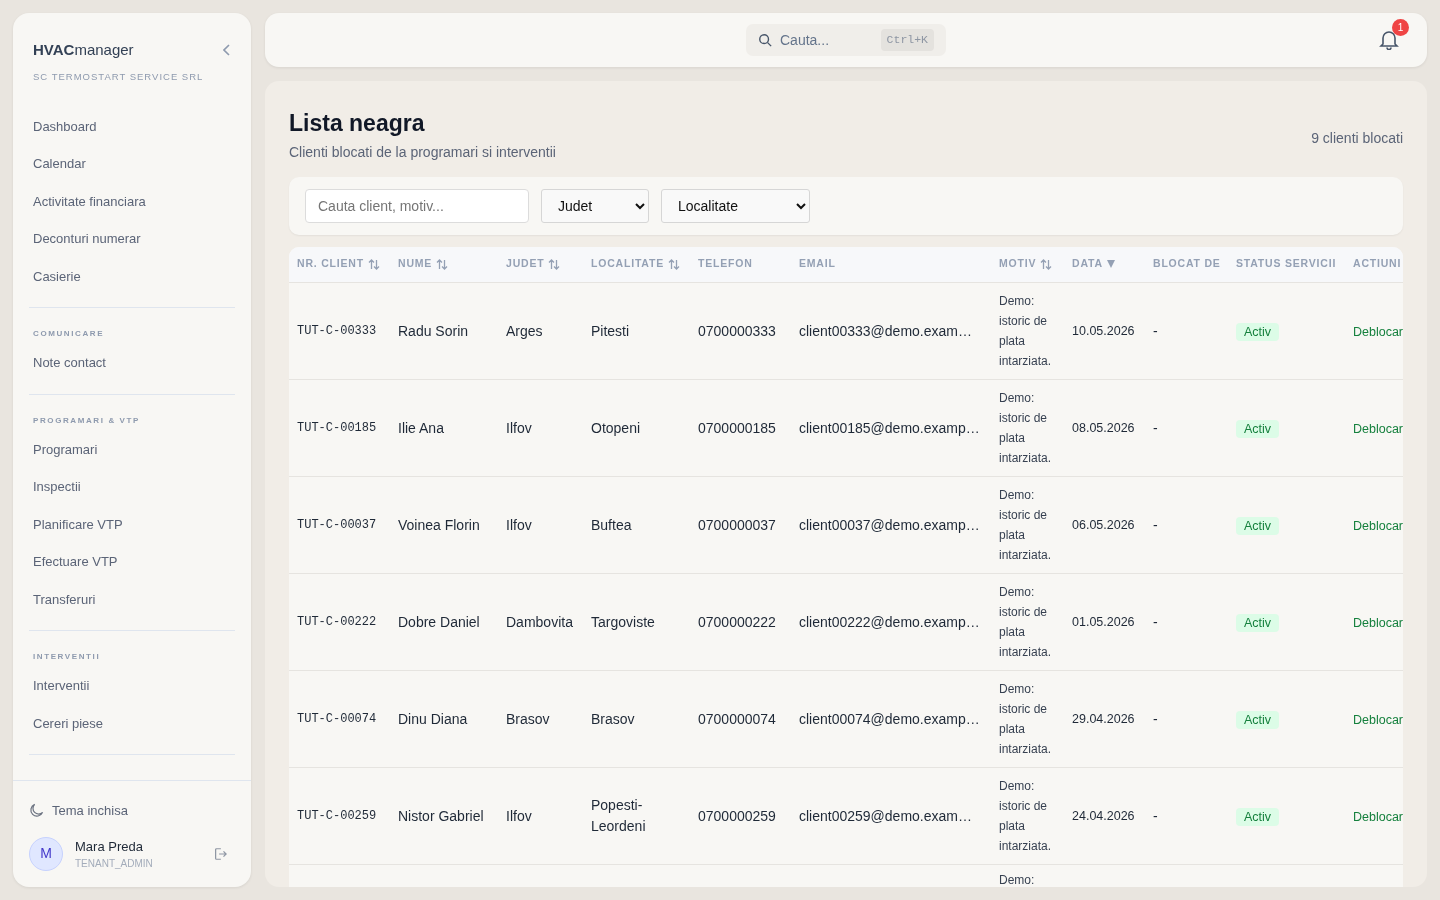 The width and height of the screenshot is (1440, 900). Describe the element at coordinates (109, 846) in the screenshot. I see `user-name: Mara Preda` at that location.